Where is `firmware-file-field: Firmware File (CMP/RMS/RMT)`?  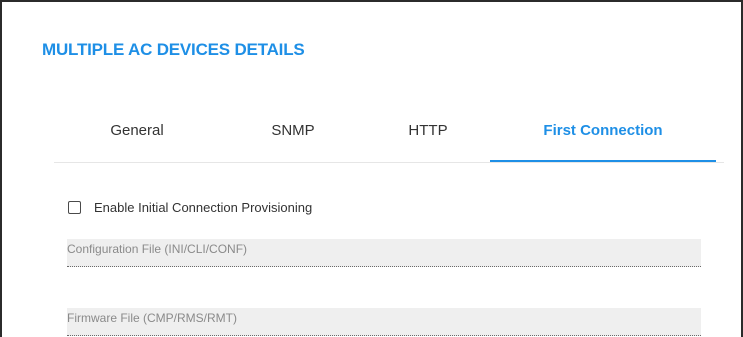 firmware-file-field: Firmware File (CMP/RMS/RMT) is located at coordinates (384, 322).